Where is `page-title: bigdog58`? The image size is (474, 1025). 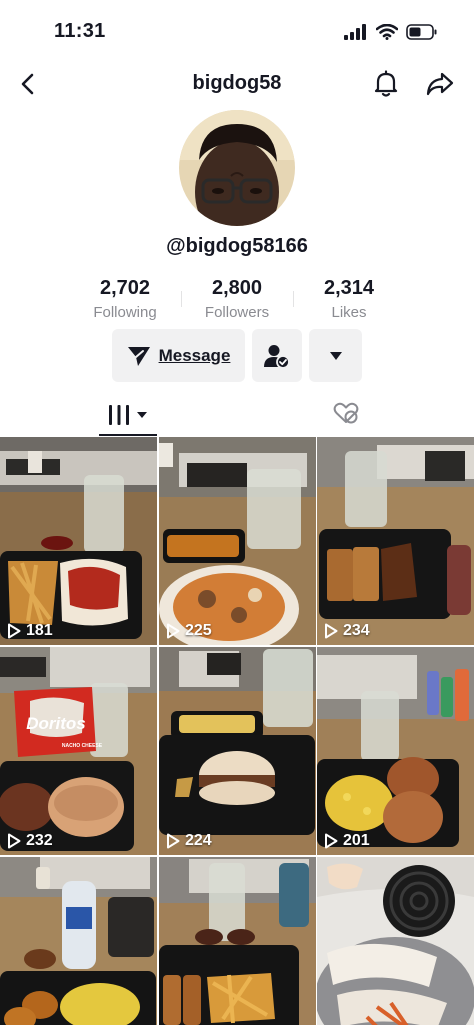
page-title: bigdog58 is located at coordinates (237, 83).